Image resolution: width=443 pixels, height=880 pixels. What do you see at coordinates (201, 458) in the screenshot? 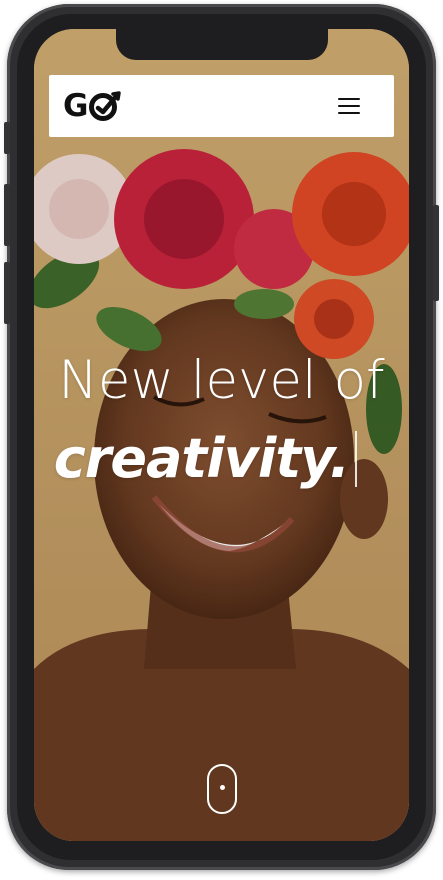
I see `hero-typed-word: creativity.` at bounding box center [201, 458].